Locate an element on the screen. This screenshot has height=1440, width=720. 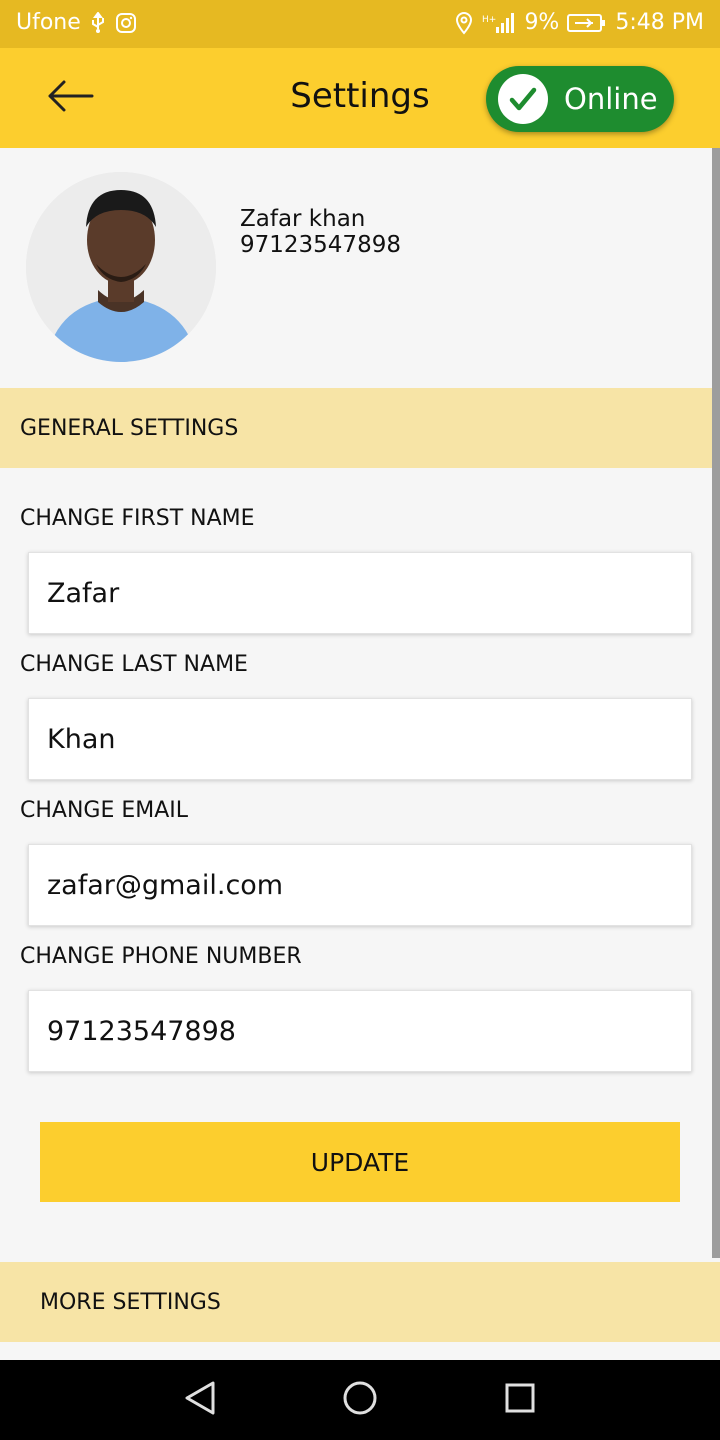
nav-back-button is located at coordinates (200, 1400).